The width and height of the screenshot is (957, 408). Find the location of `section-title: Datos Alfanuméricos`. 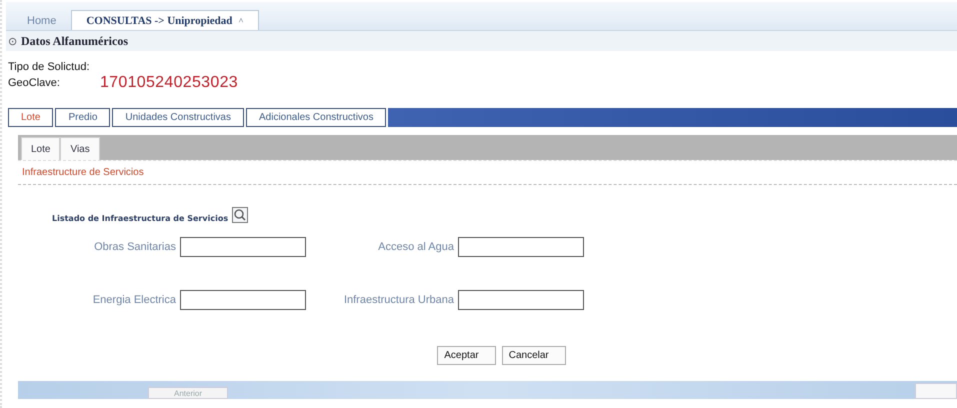

section-title: Datos Alfanuméricos is located at coordinates (74, 41).